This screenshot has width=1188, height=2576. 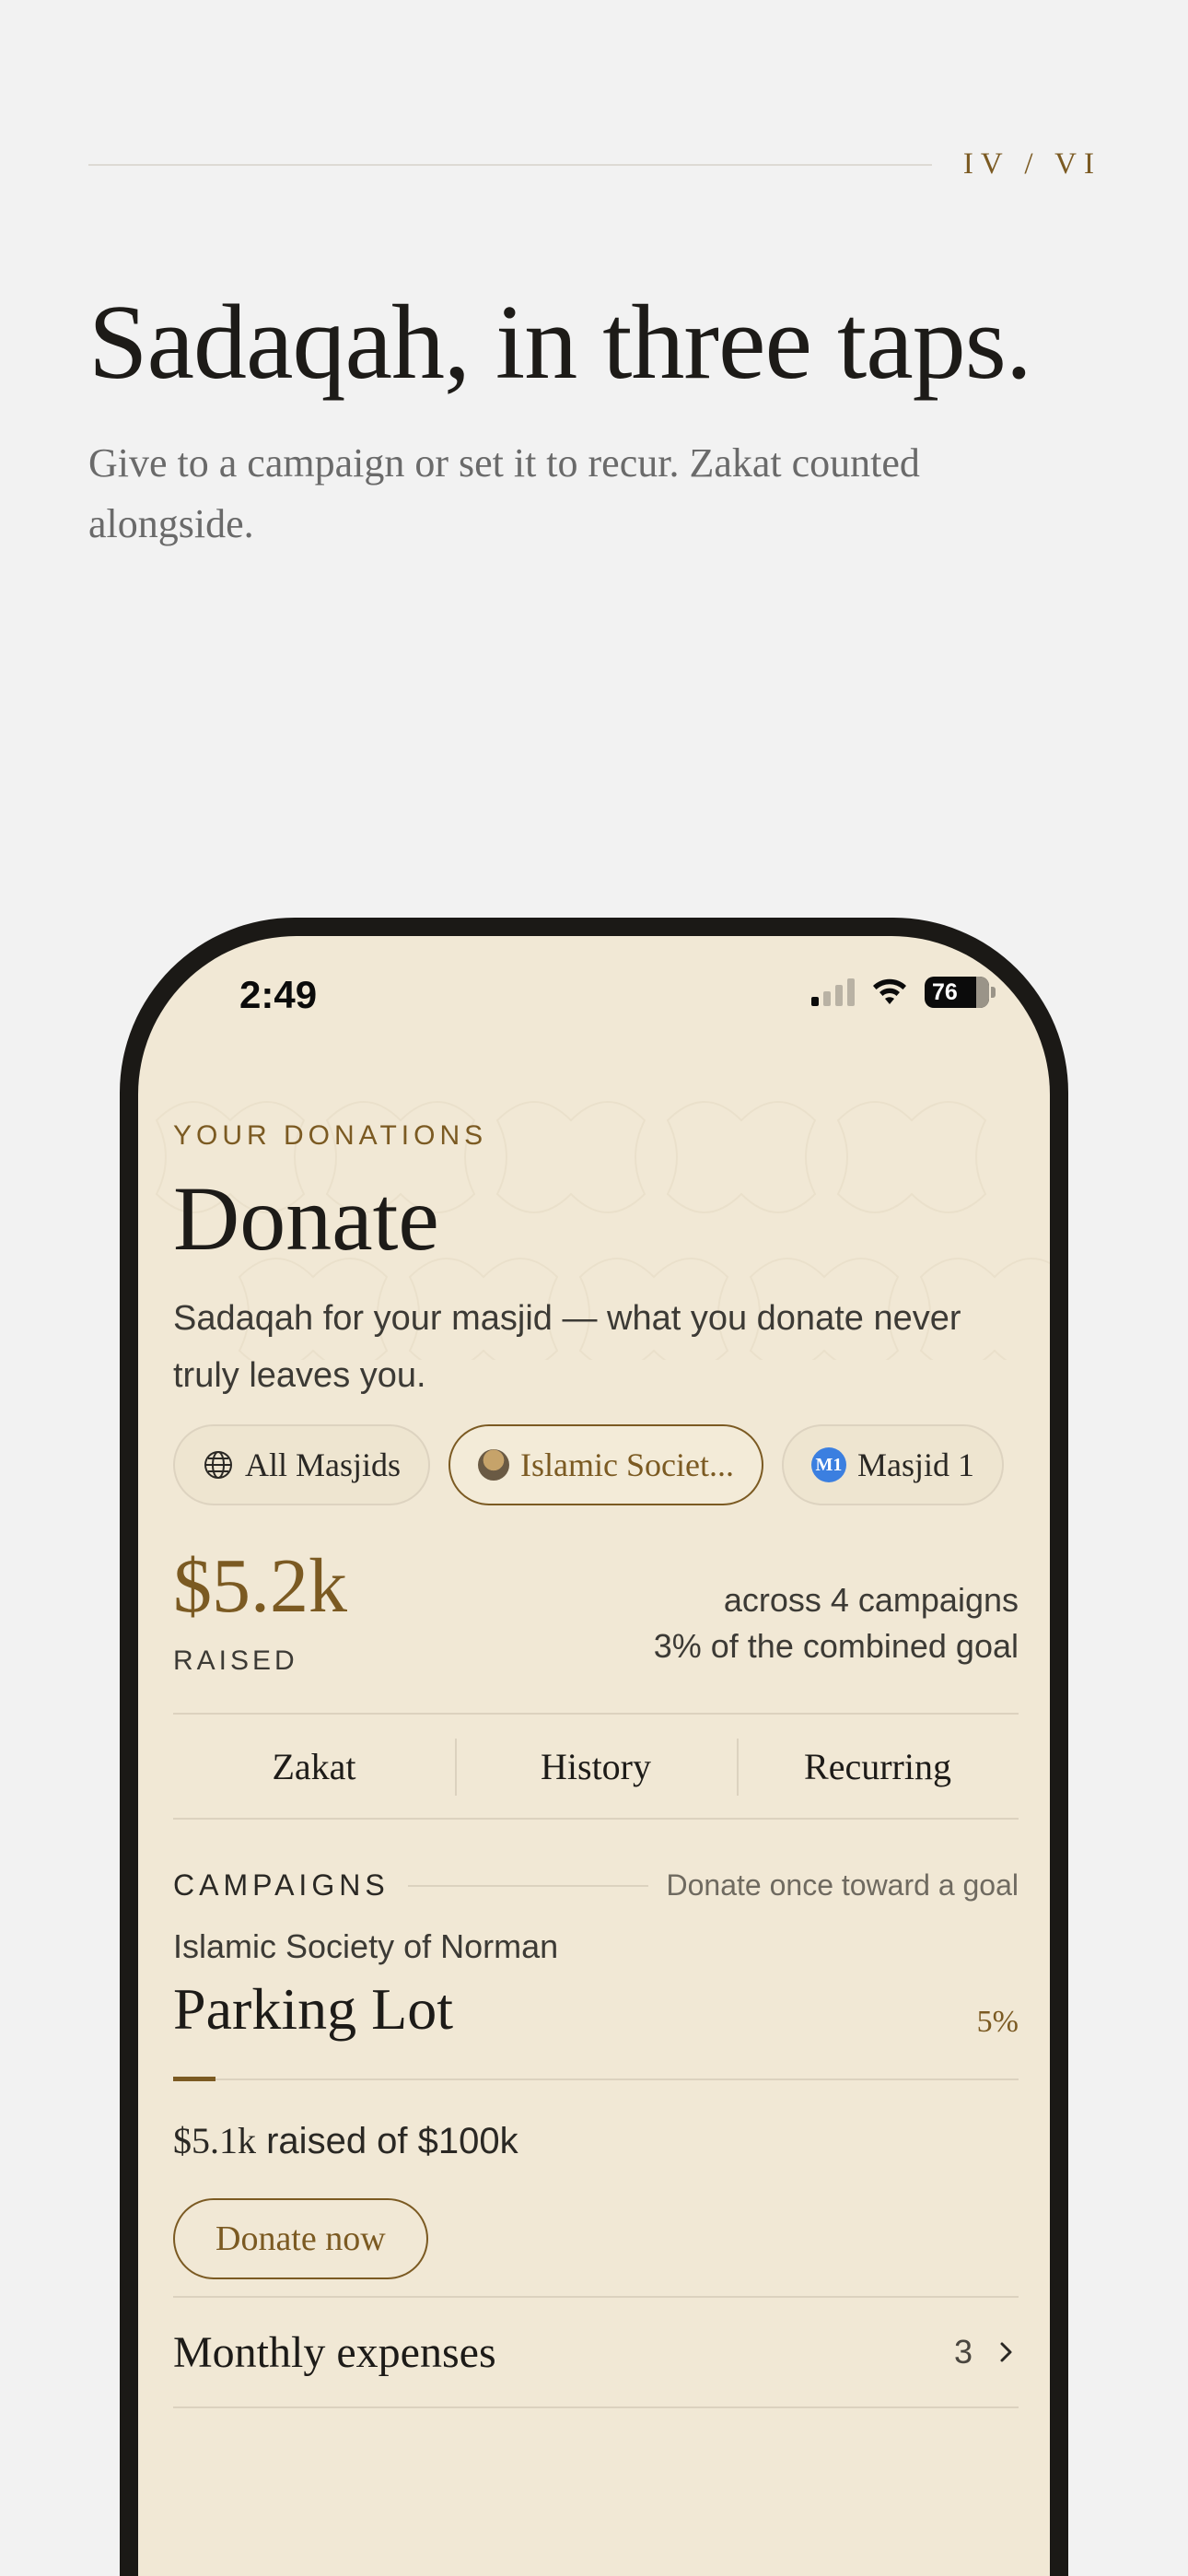 What do you see at coordinates (945, 991) in the screenshot?
I see `battery-level: 76` at bounding box center [945, 991].